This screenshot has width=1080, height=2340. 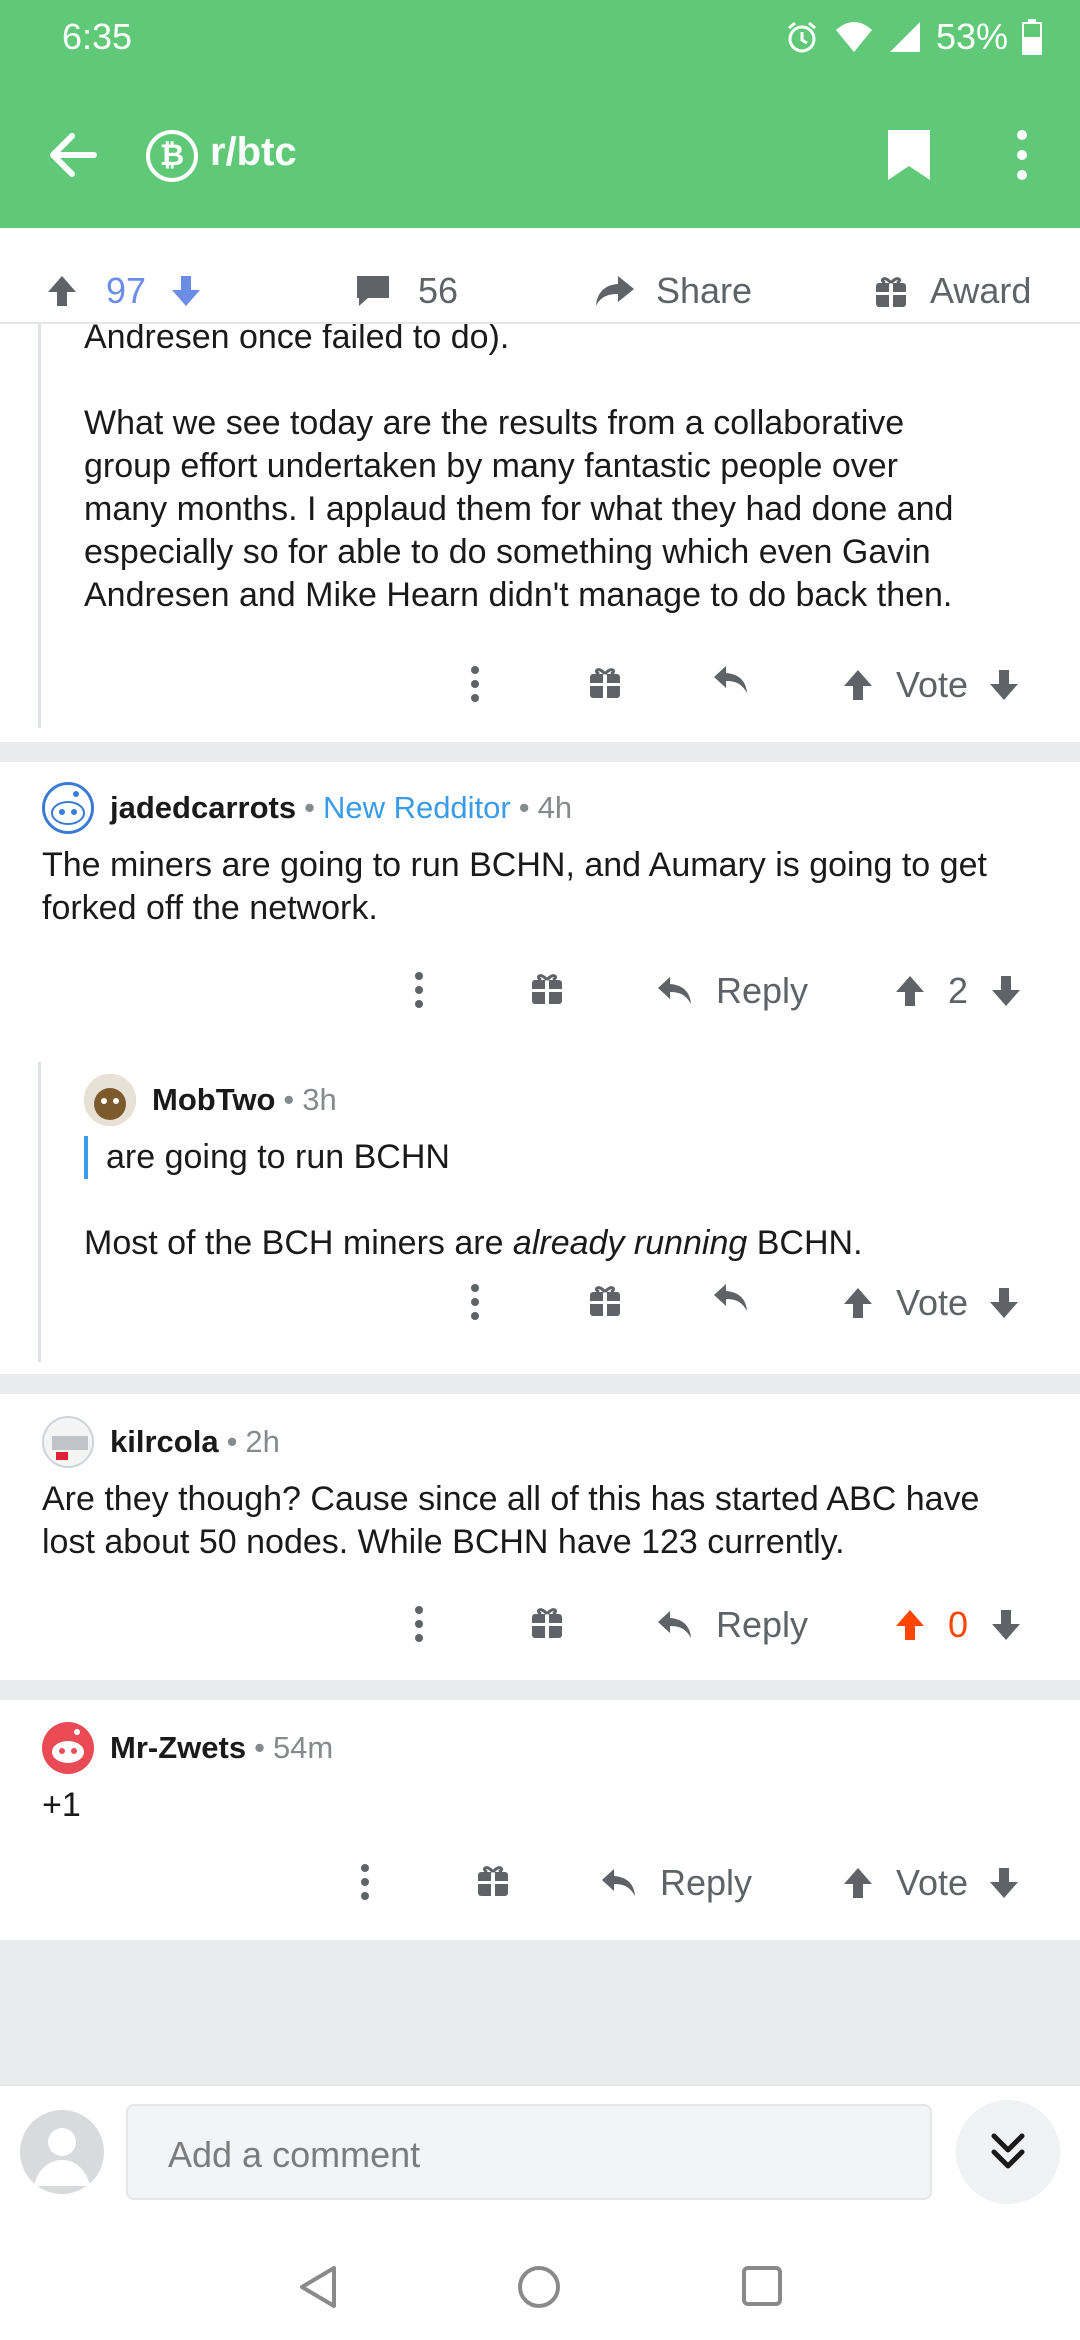 I want to click on comment-time: 4h, so click(x=555, y=807).